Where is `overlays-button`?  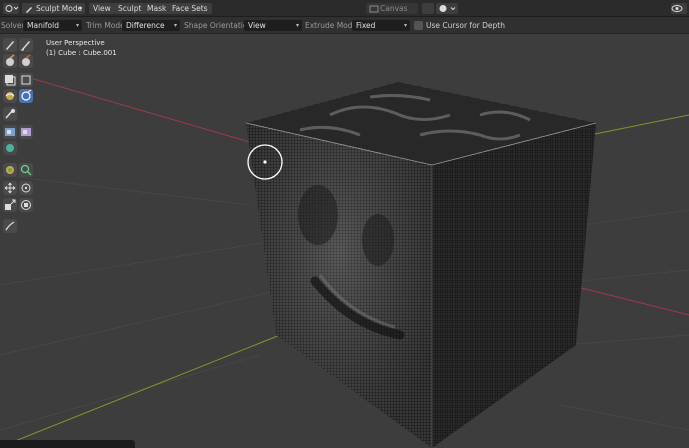 overlays-button is located at coordinates (679, 8).